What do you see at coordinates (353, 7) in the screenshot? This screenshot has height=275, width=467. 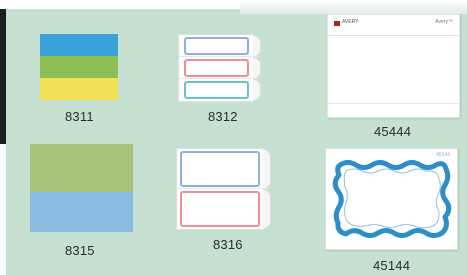 I see `top-sheen` at bounding box center [353, 7].